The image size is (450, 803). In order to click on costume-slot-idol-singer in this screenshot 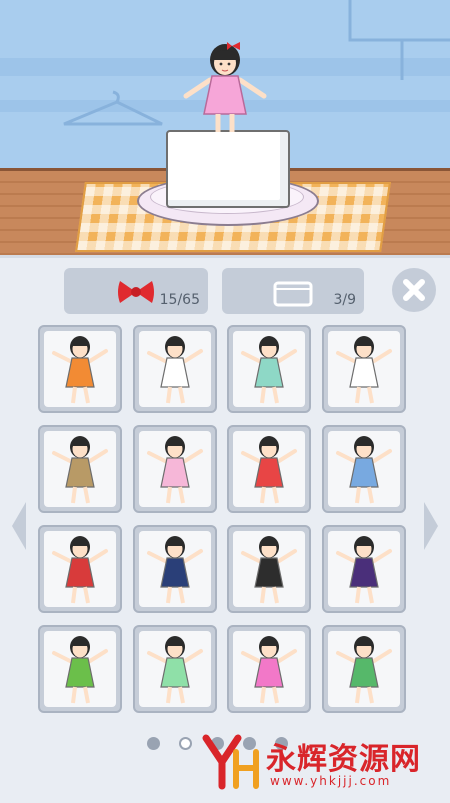, I will do `click(269, 669)`.